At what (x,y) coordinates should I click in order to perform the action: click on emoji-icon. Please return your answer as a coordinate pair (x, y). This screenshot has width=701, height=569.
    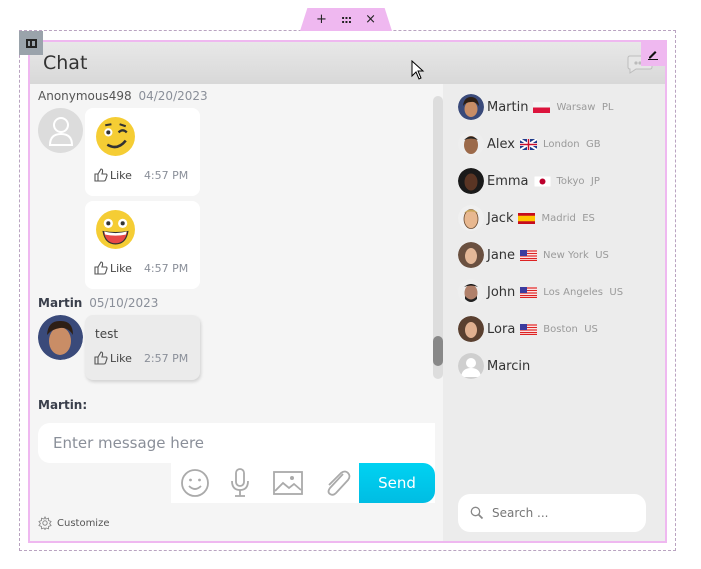
    Looking at the image, I should click on (195, 483).